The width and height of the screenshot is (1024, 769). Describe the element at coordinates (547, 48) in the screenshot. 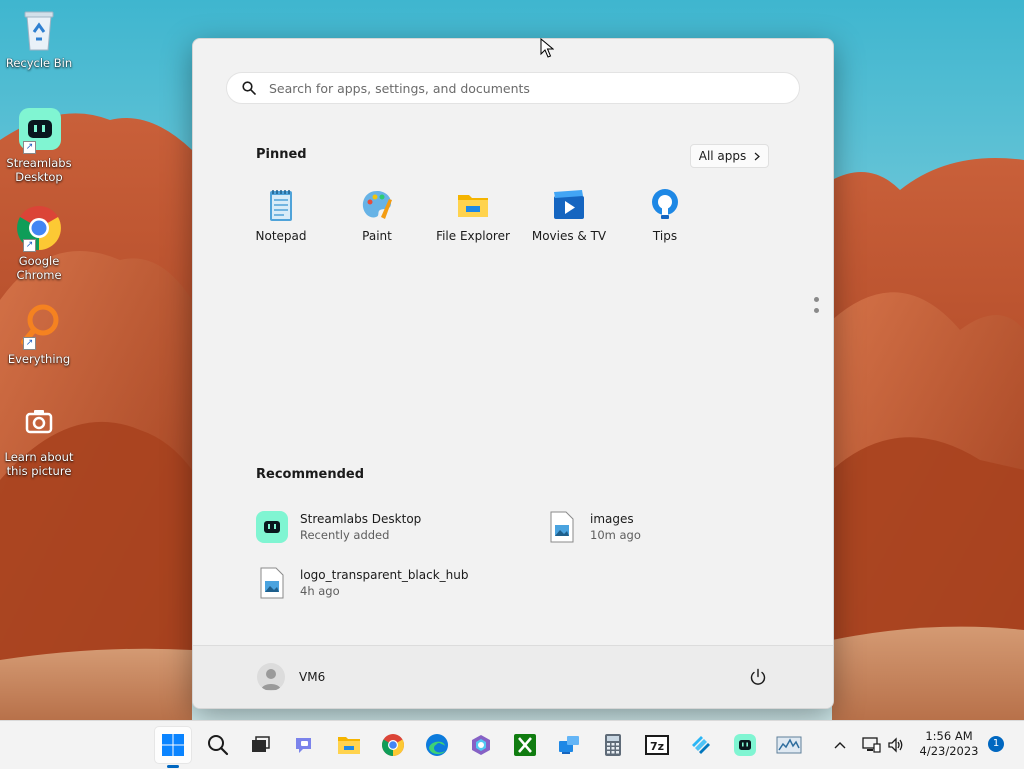

I see `mouse-cursor-icon` at that location.